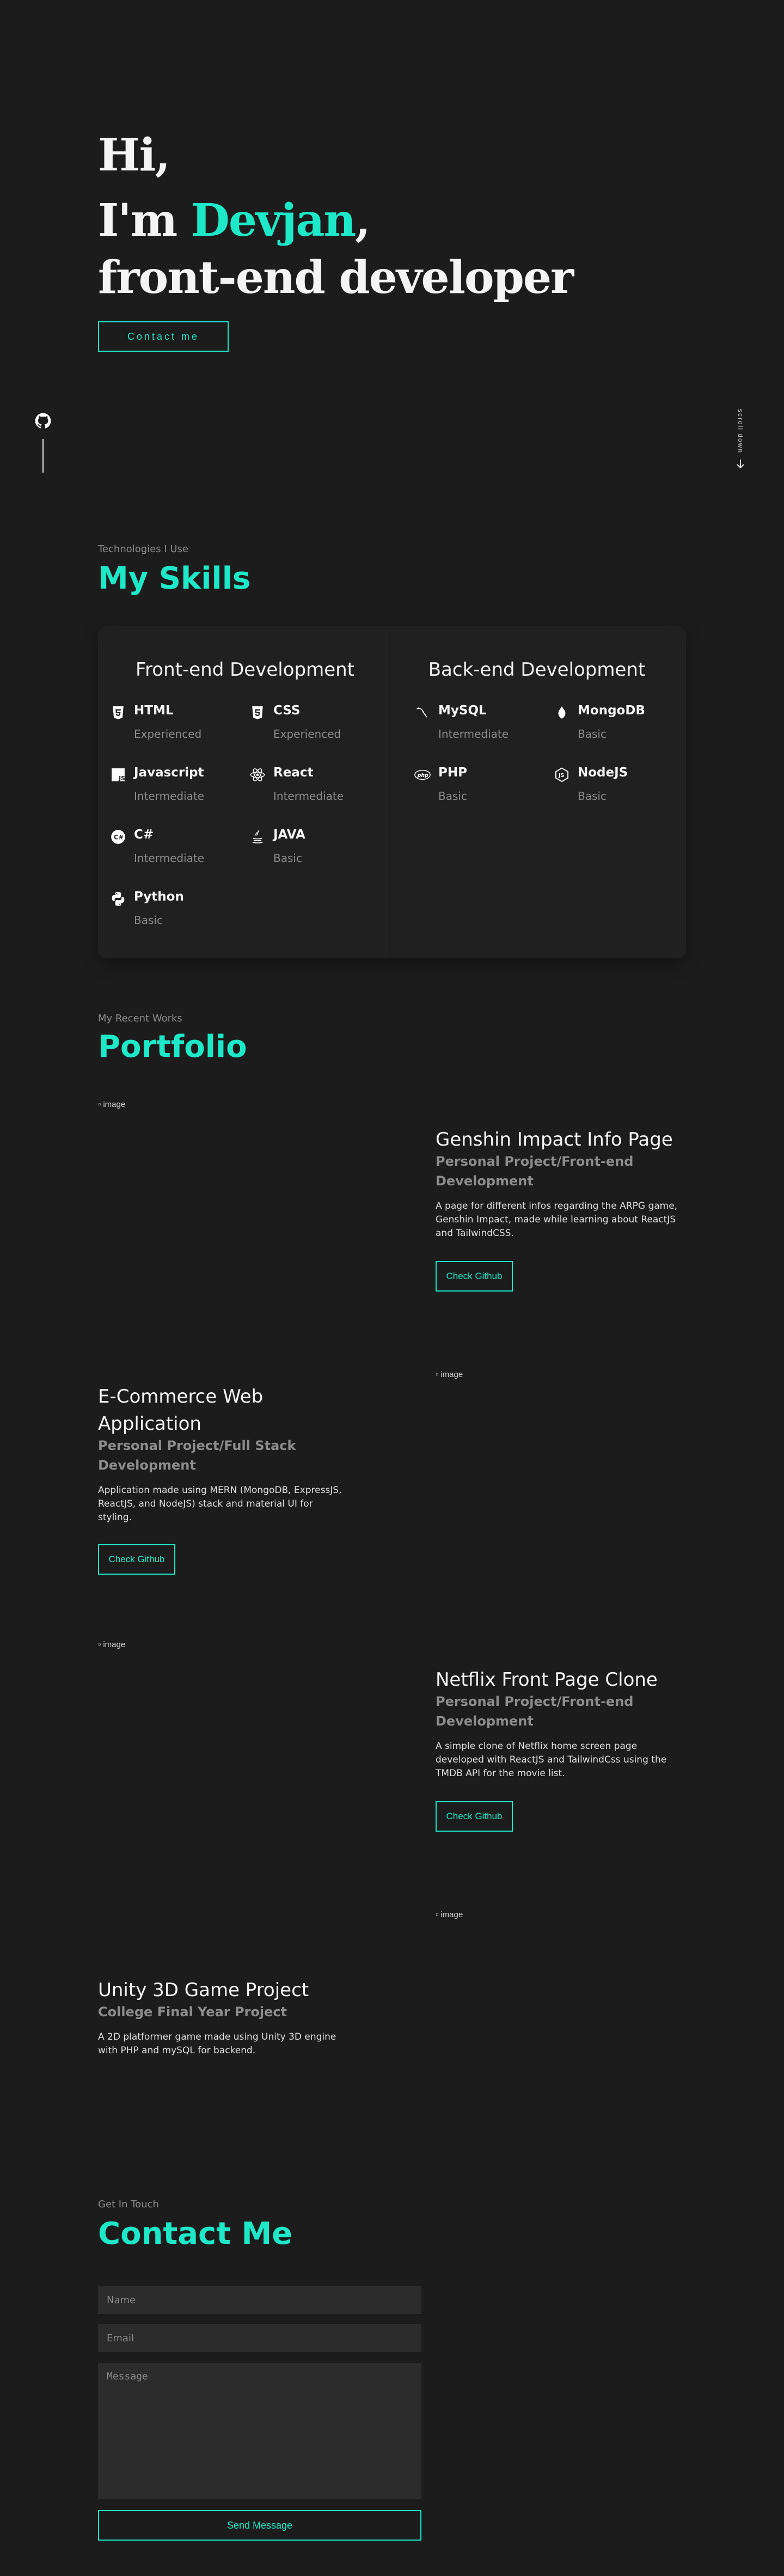 The width and height of the screenshot is (784, 2576). I want to click on skill-nodejs: JS NodeJS Basic, so click(619, 785).